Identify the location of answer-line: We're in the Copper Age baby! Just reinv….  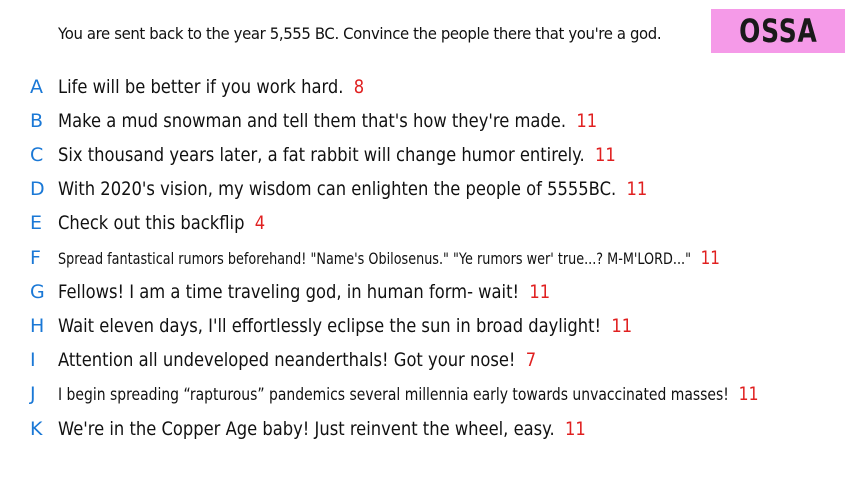
(322, 429).